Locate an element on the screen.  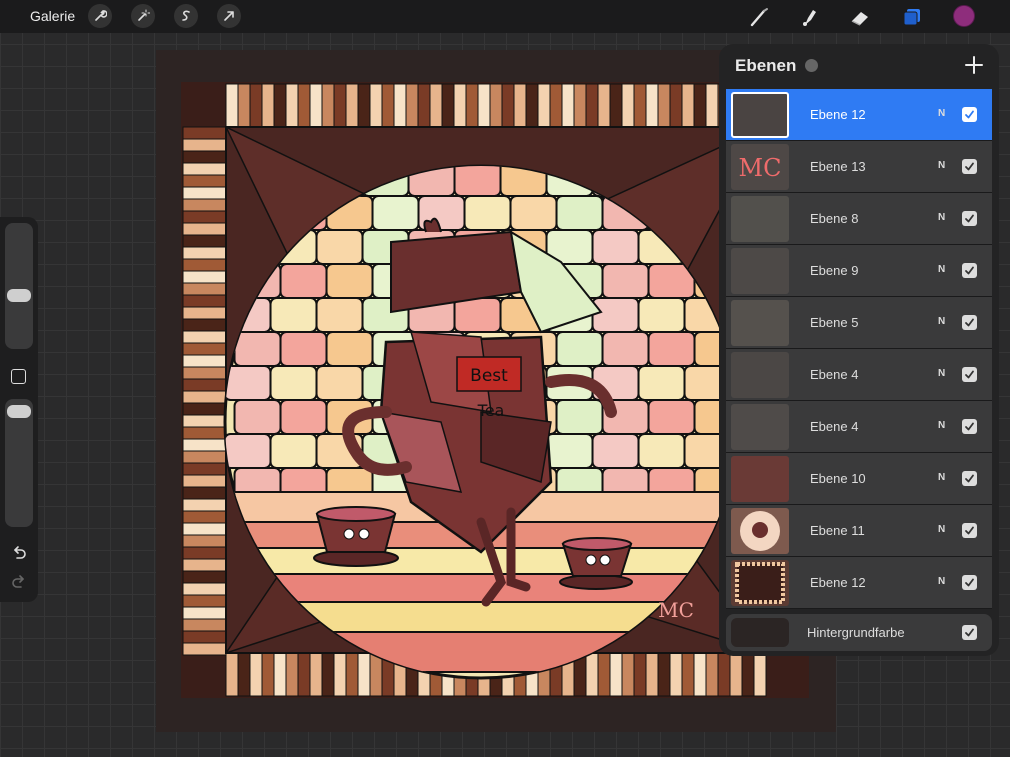
wrench-icon is located at coordinates (100, 16).